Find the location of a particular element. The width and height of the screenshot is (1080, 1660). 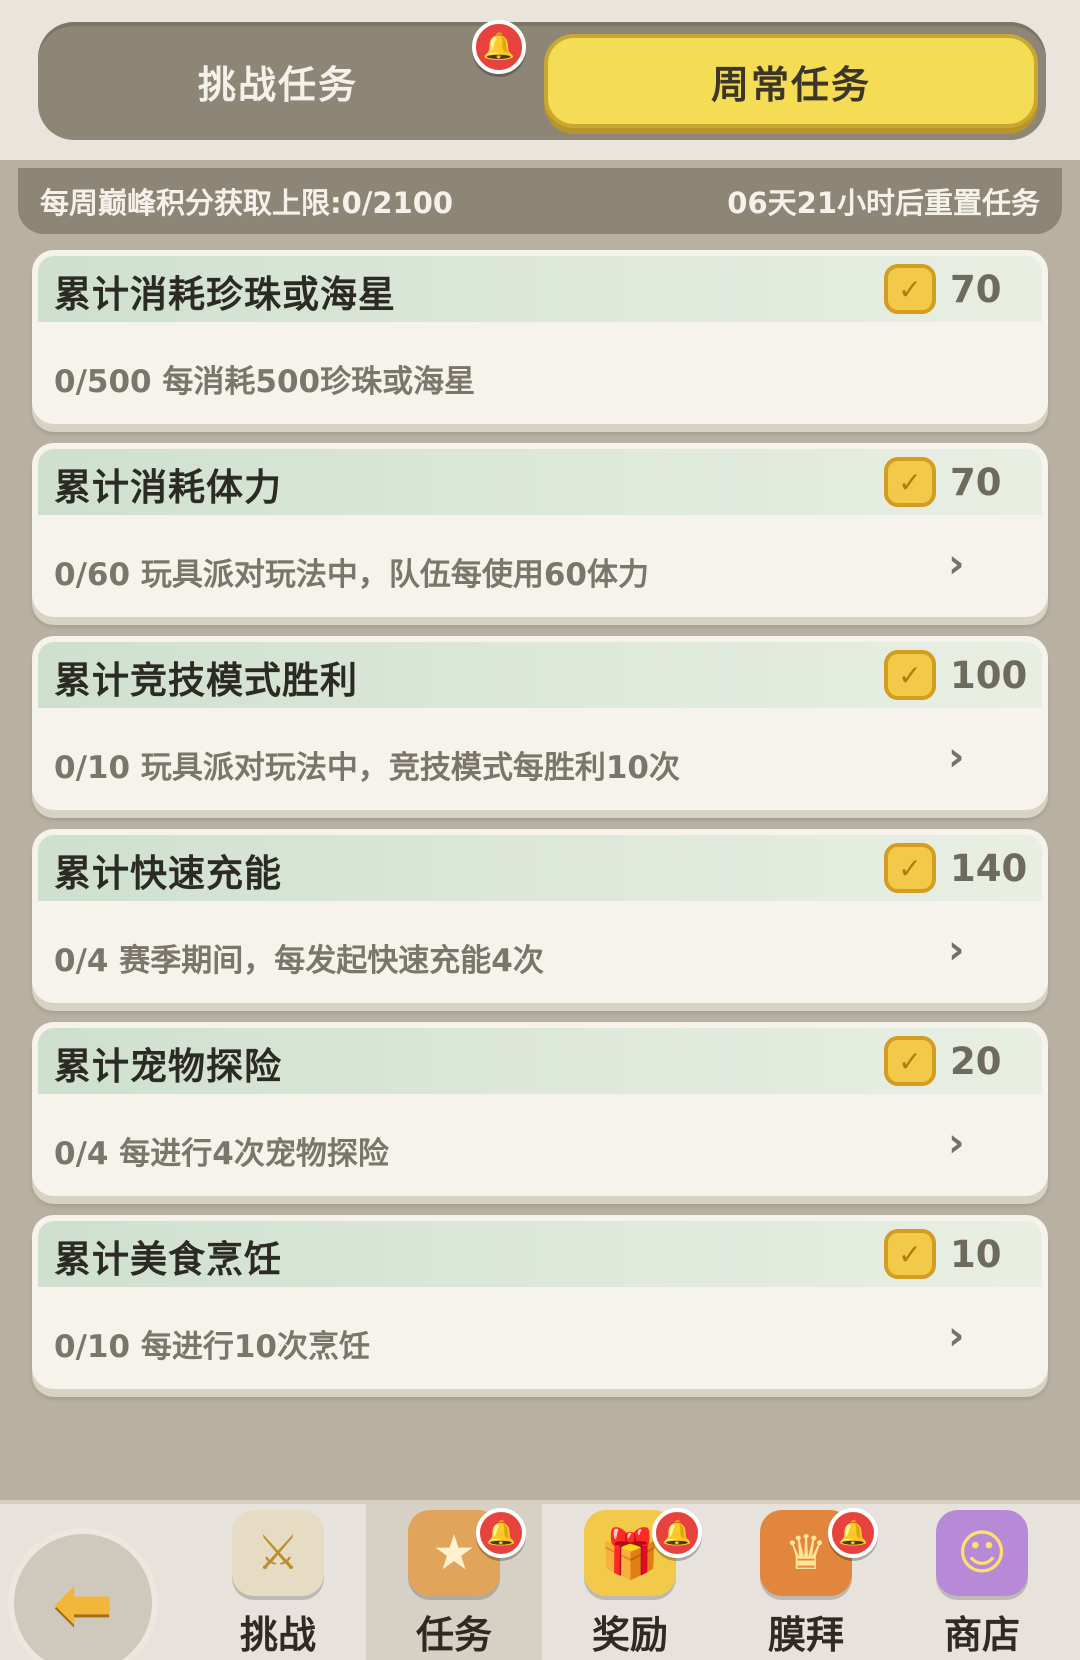

top-frame: 挑战任务 周常任务 🔔 is located at coordinates (540, 80).